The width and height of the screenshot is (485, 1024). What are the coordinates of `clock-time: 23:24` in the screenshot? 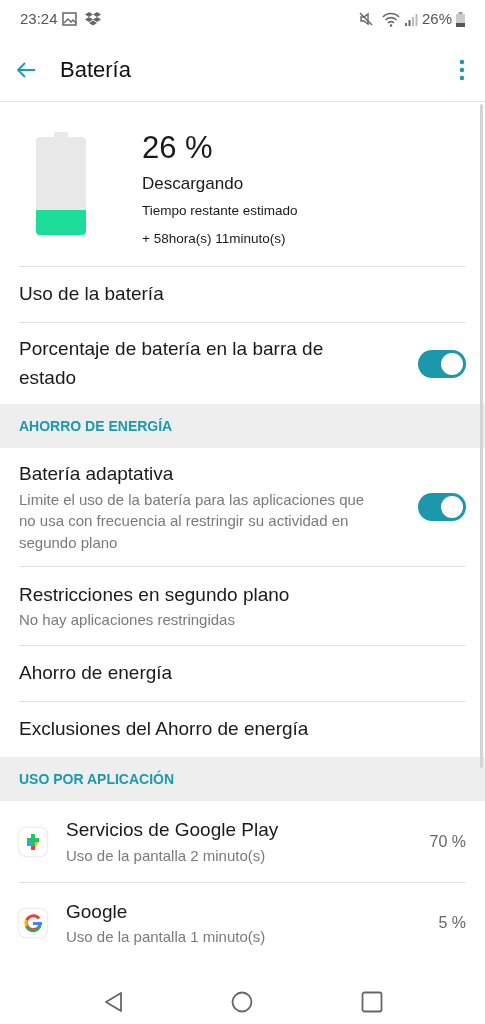 It's located at (39, 18).